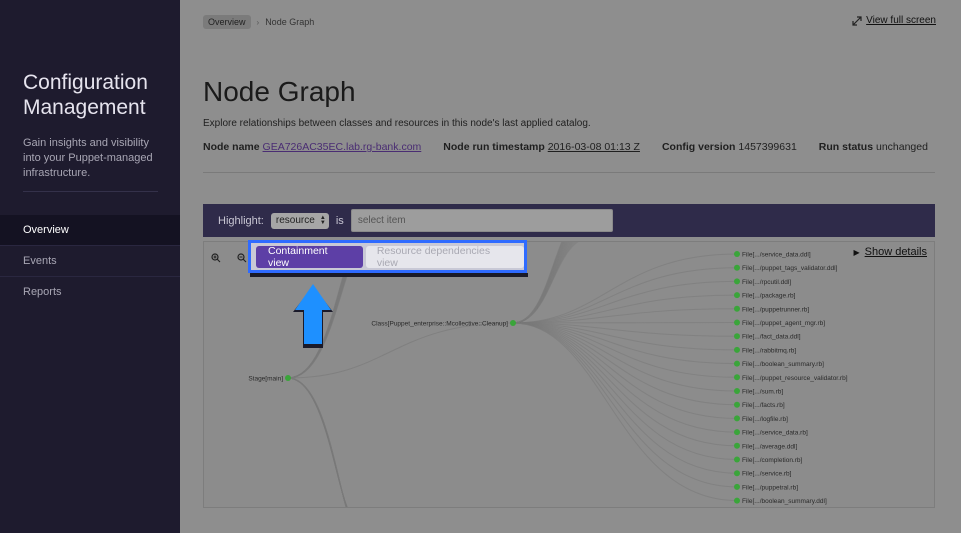  What do you see at coordinates (594, 147) in the screenshot?
I see `timestamp-link: 2016-03-08 01:13 Z` at bounding box center [594, 147].